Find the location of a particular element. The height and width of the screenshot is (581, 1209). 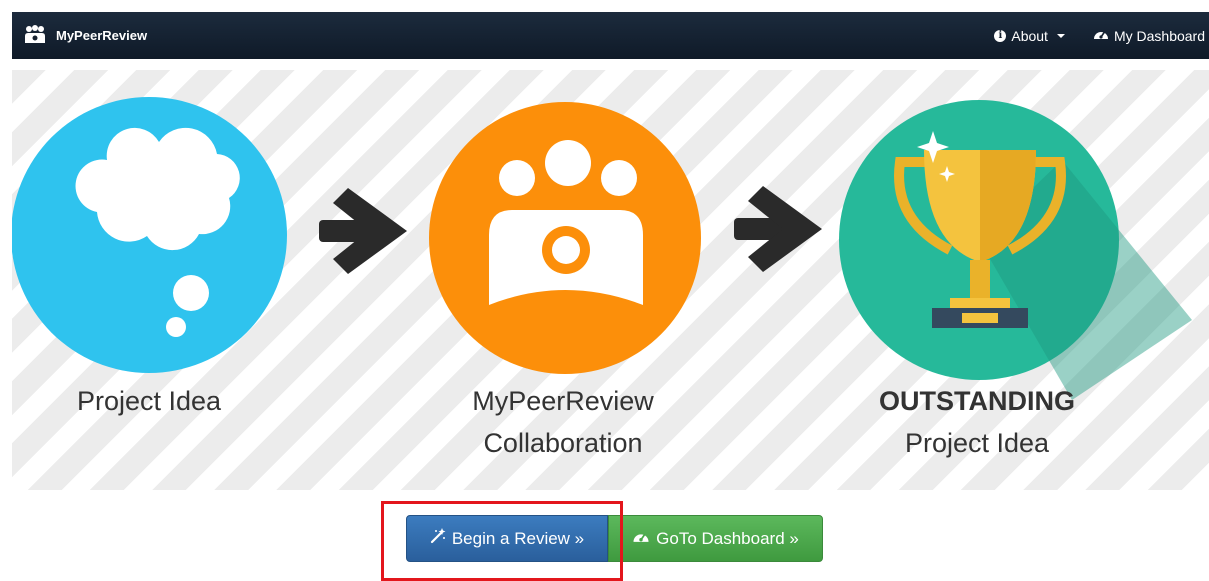

brand-link: MyPeerReview is located at coordinates (85, 35).